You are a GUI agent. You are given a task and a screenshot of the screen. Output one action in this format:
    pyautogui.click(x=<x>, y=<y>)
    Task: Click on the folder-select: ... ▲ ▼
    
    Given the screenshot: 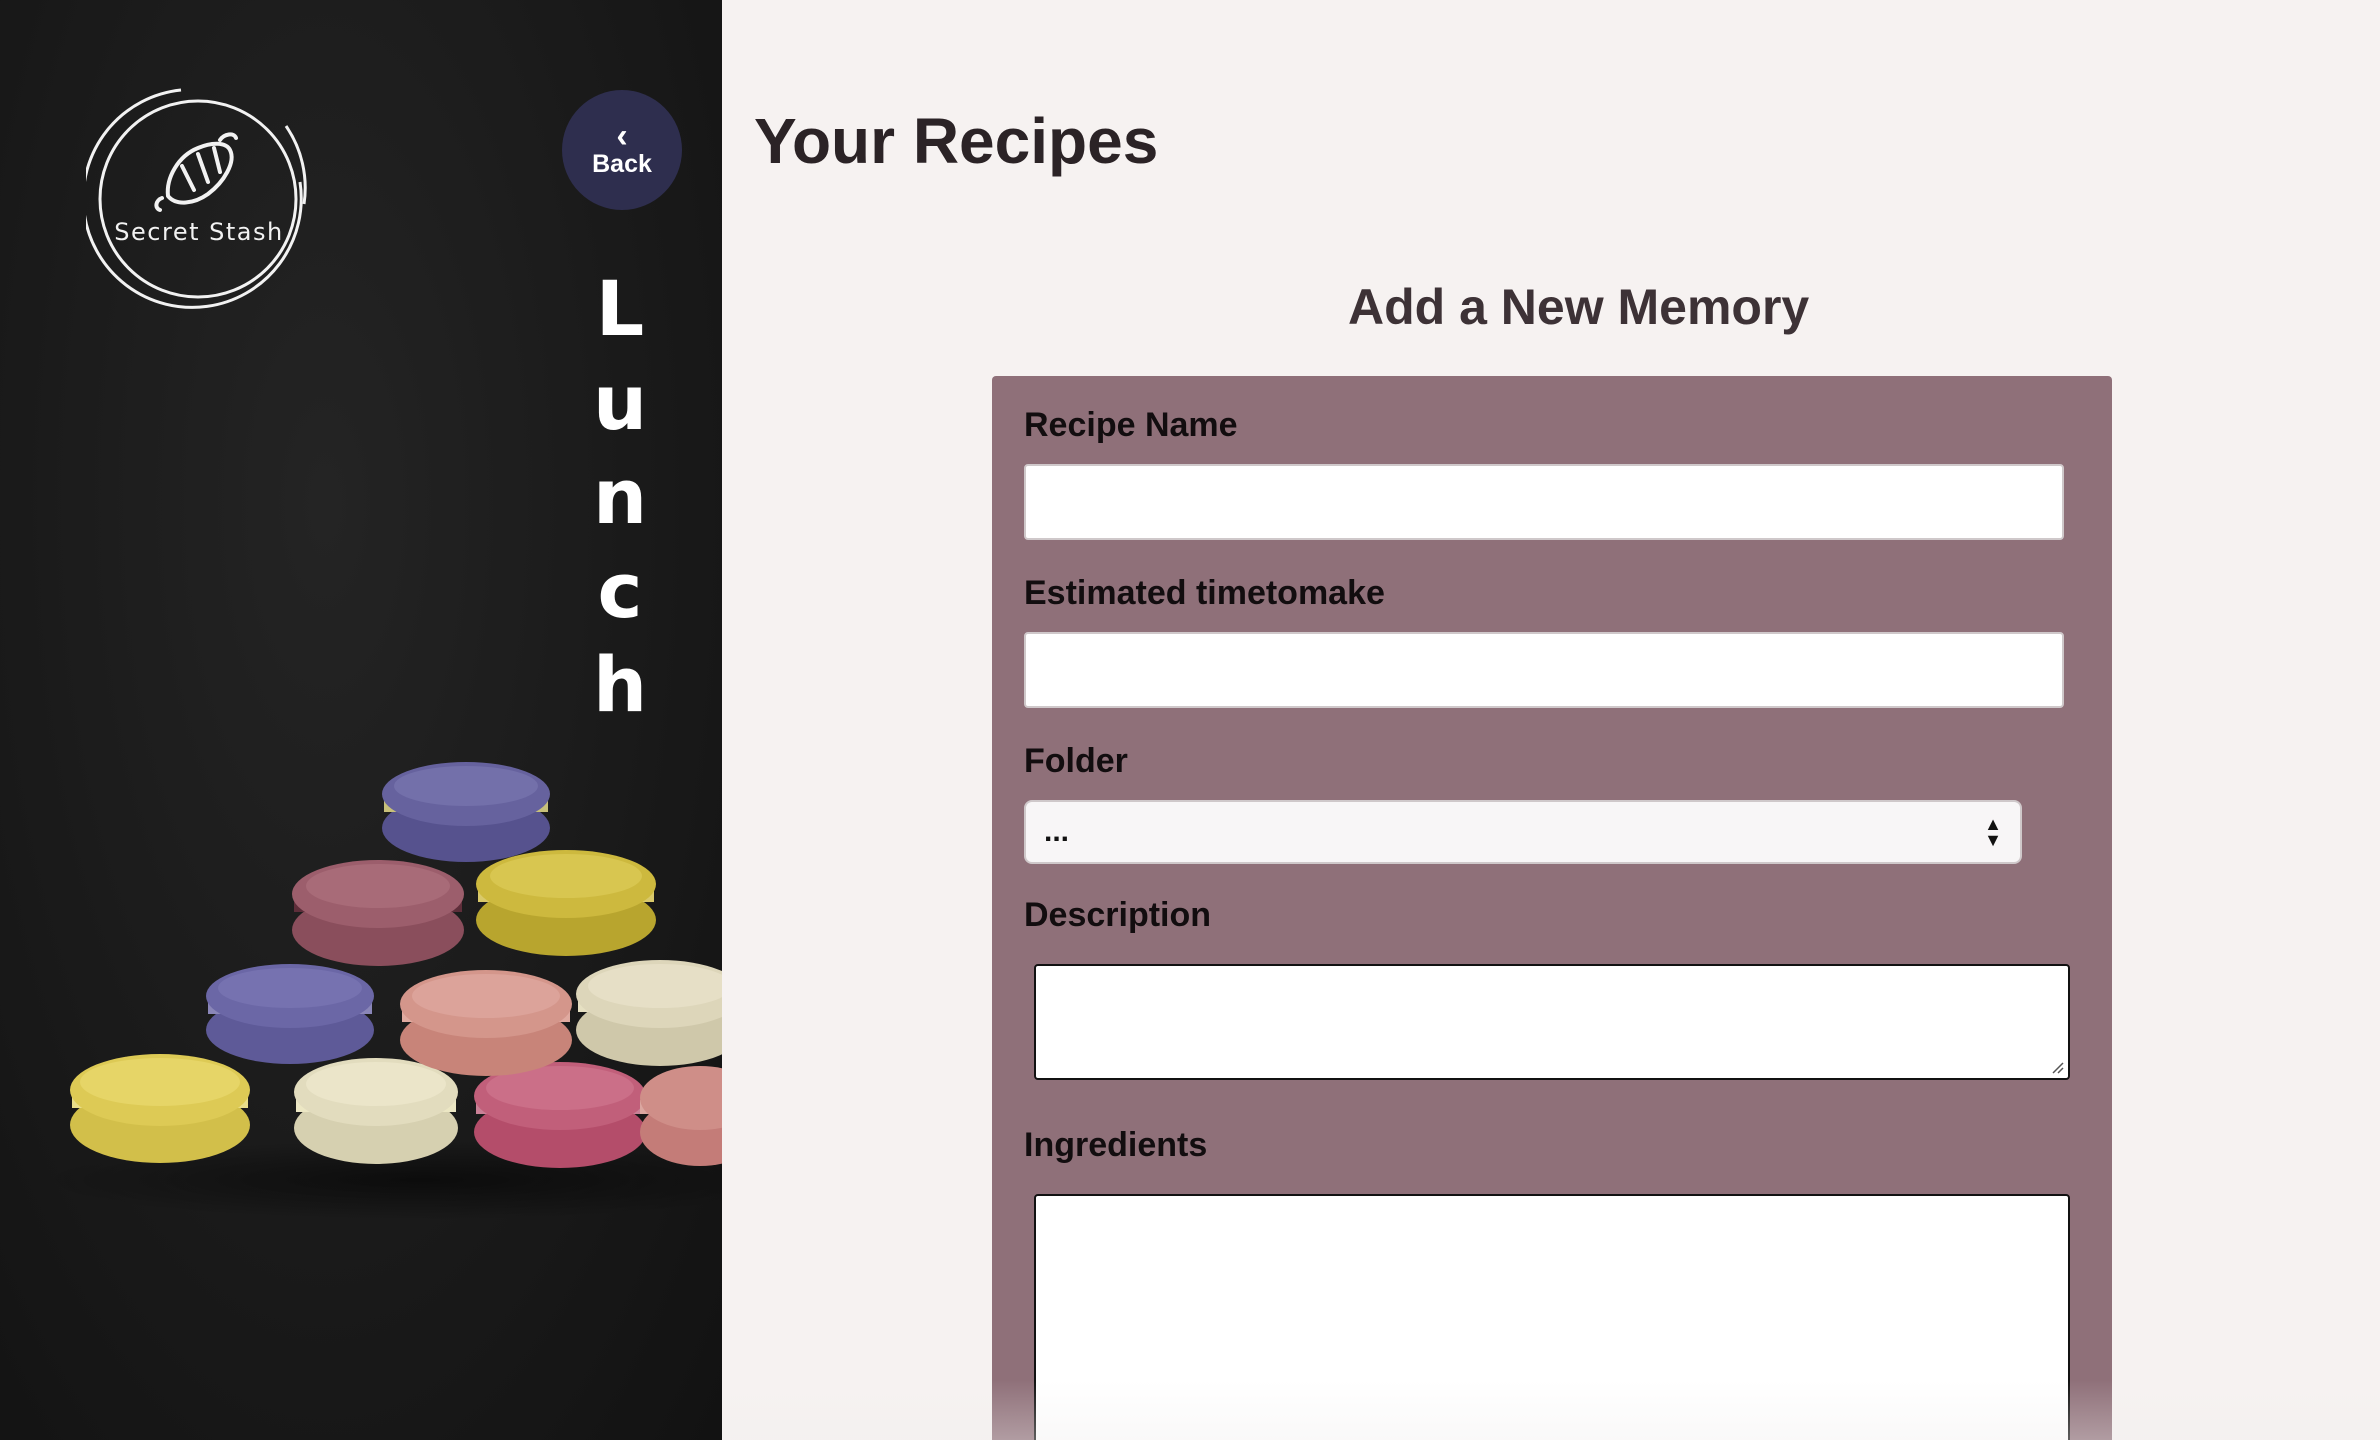 What is the action you would take?
    pyautogui.click(x=1523, y=832)
    